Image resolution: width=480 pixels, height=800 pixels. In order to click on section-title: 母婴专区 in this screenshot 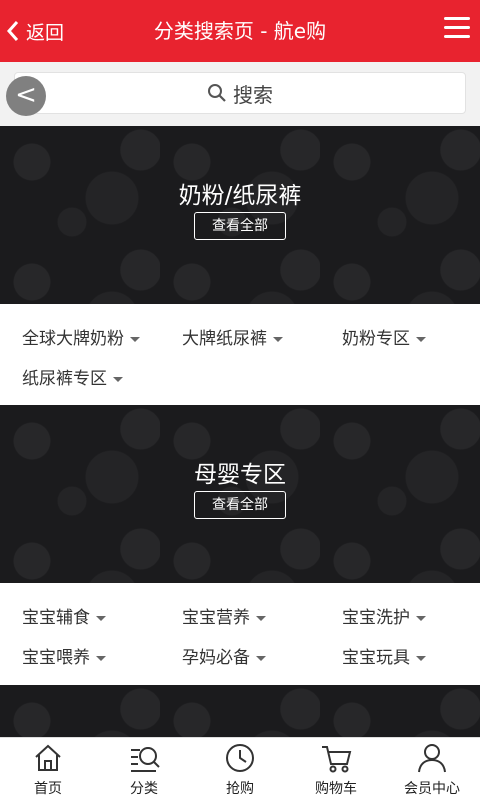, I will do `click(240, 475)`.